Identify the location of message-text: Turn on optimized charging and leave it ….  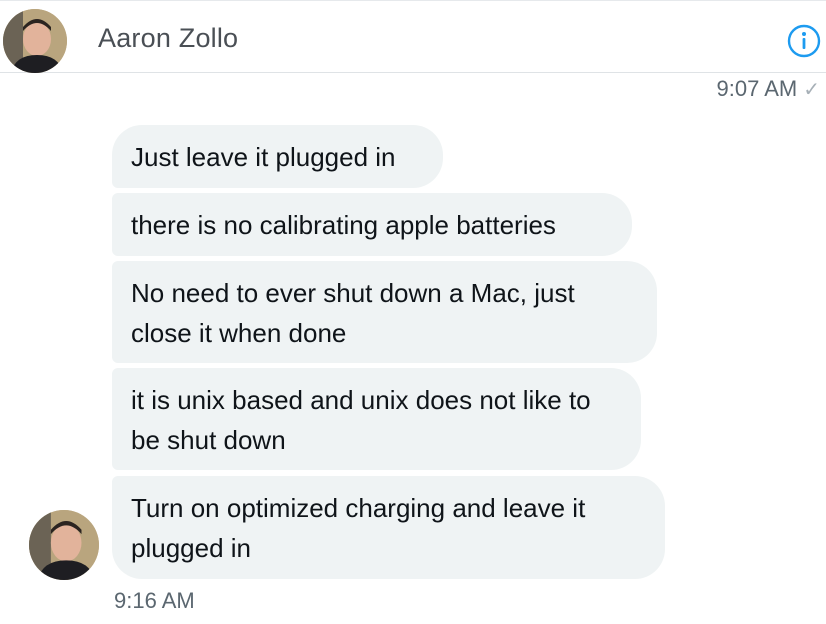
(358, 528).